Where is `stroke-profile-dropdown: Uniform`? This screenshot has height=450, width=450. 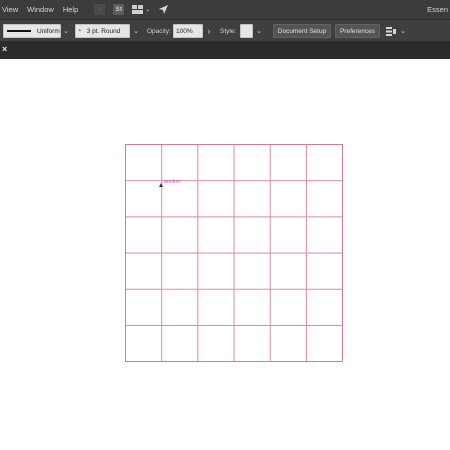
stroke-profile-dropdown: Uniform is located at coordinates (32, 31).